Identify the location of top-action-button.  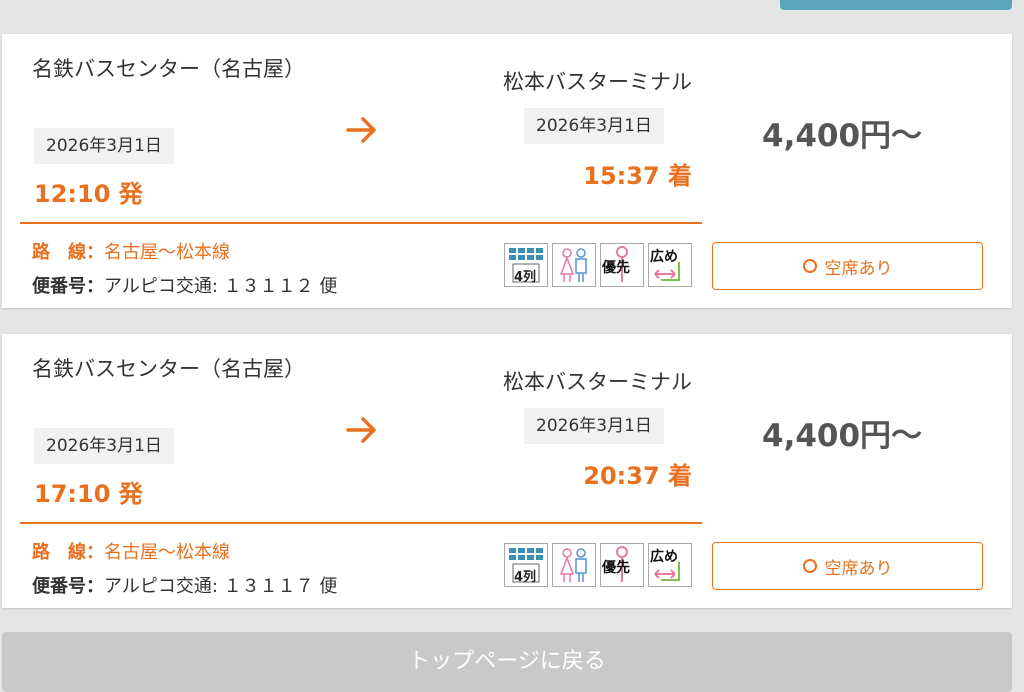
(896, 5).